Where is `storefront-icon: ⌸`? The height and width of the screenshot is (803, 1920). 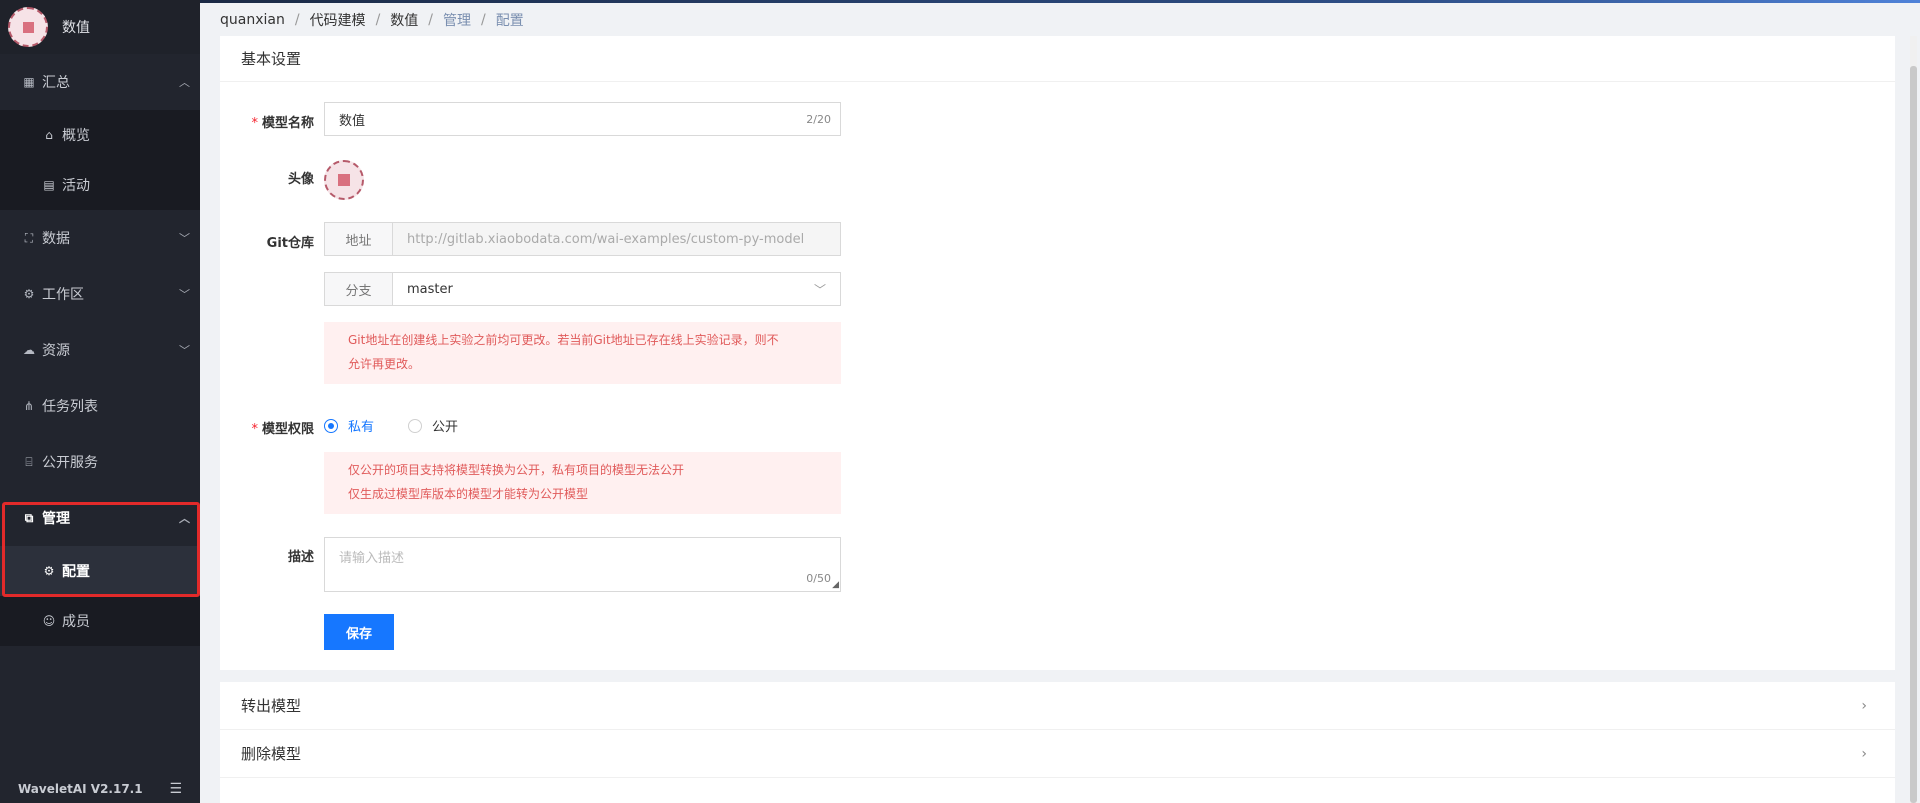 storefront-icon: ⌸ is located at coordinates (29, 462).